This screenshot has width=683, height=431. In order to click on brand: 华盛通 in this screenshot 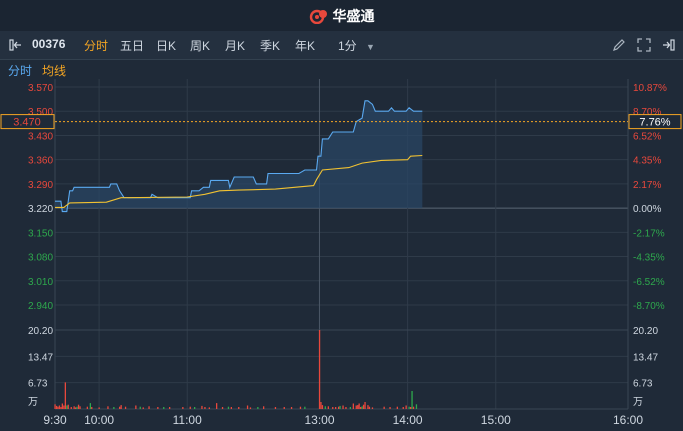, I will do `click(341, 15)`.